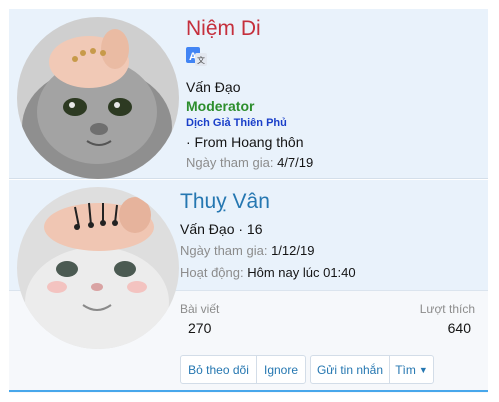 The width and height of the screenshot is (499, 402). Describe the element at coordinates (423, 369) in the screenshot. I see `chevron-down-icon: ▼` at that location.